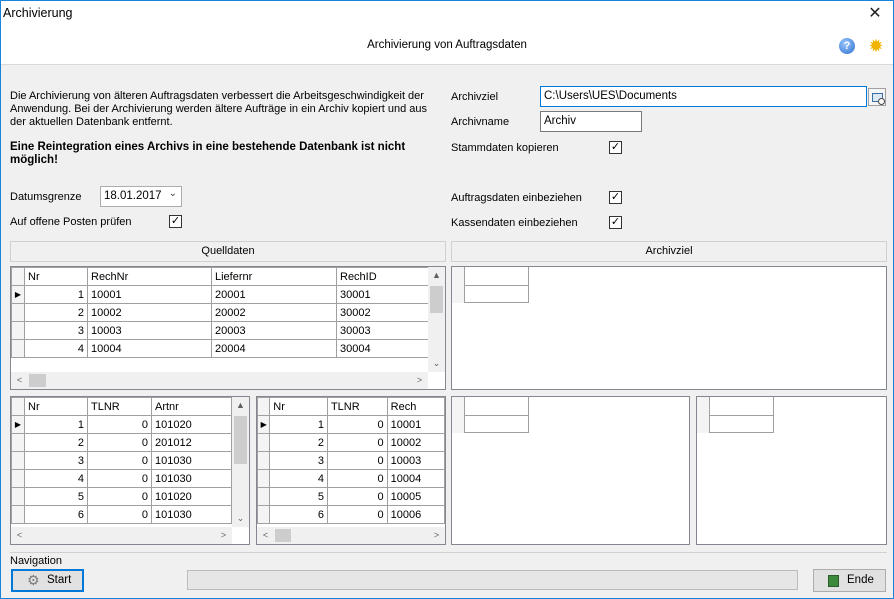  What do you see at coordinates (415, 496) in the screenshot?
I see `table-cell: 10005` at bounding box center [415, 496].